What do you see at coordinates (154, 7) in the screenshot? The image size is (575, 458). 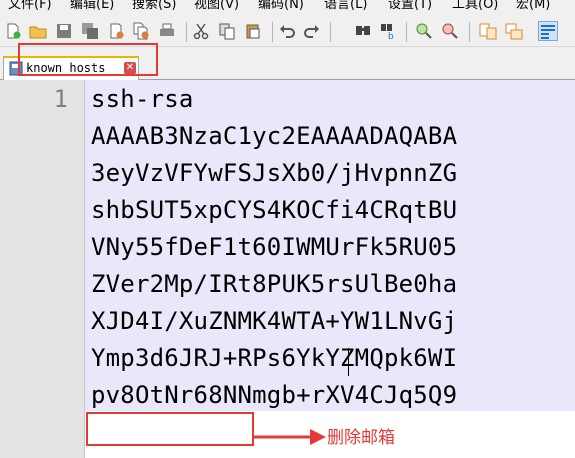 I see `menu-search: 搜索(S)` at bounding box center [154, 7].